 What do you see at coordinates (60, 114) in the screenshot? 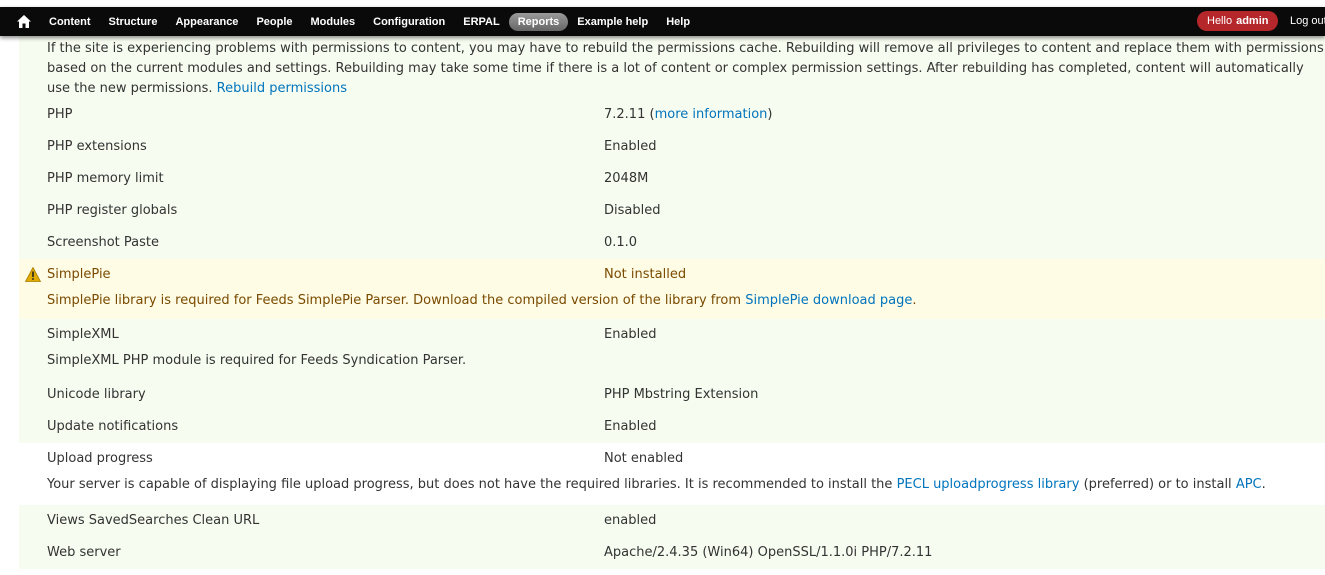
I see `row-title: PHP` at bounding box center [60, 114].